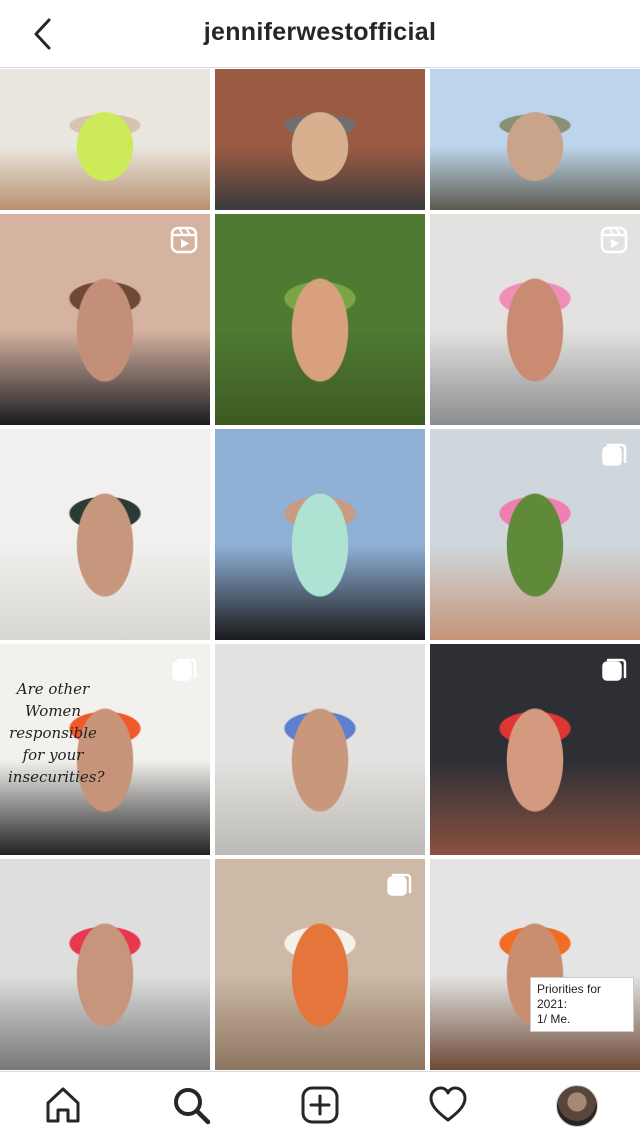 The width and height of the screenshot is (640, 1138). I want to click on overlay-text-line: for your, so click(53, 755).